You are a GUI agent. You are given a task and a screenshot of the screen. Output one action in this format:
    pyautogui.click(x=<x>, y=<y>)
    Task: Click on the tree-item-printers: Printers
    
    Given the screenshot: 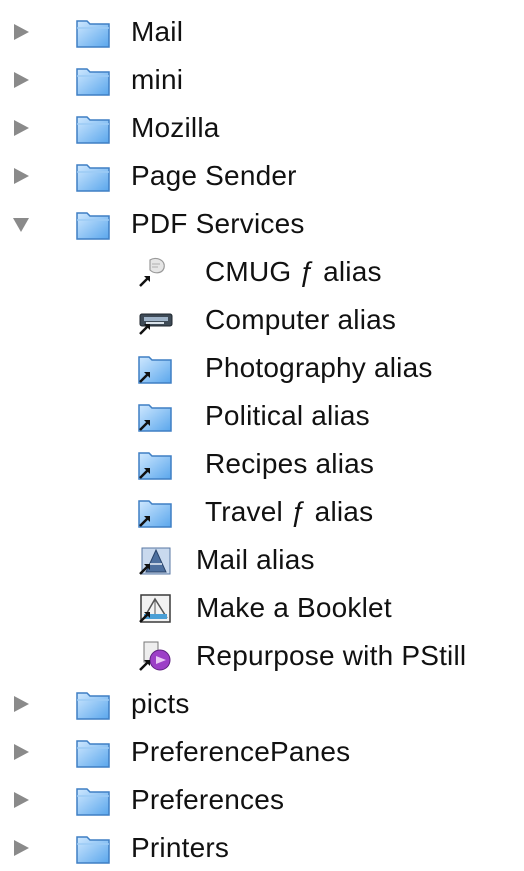 What is the action you would take?
    pyautogui.click(x=262, y=848)
    